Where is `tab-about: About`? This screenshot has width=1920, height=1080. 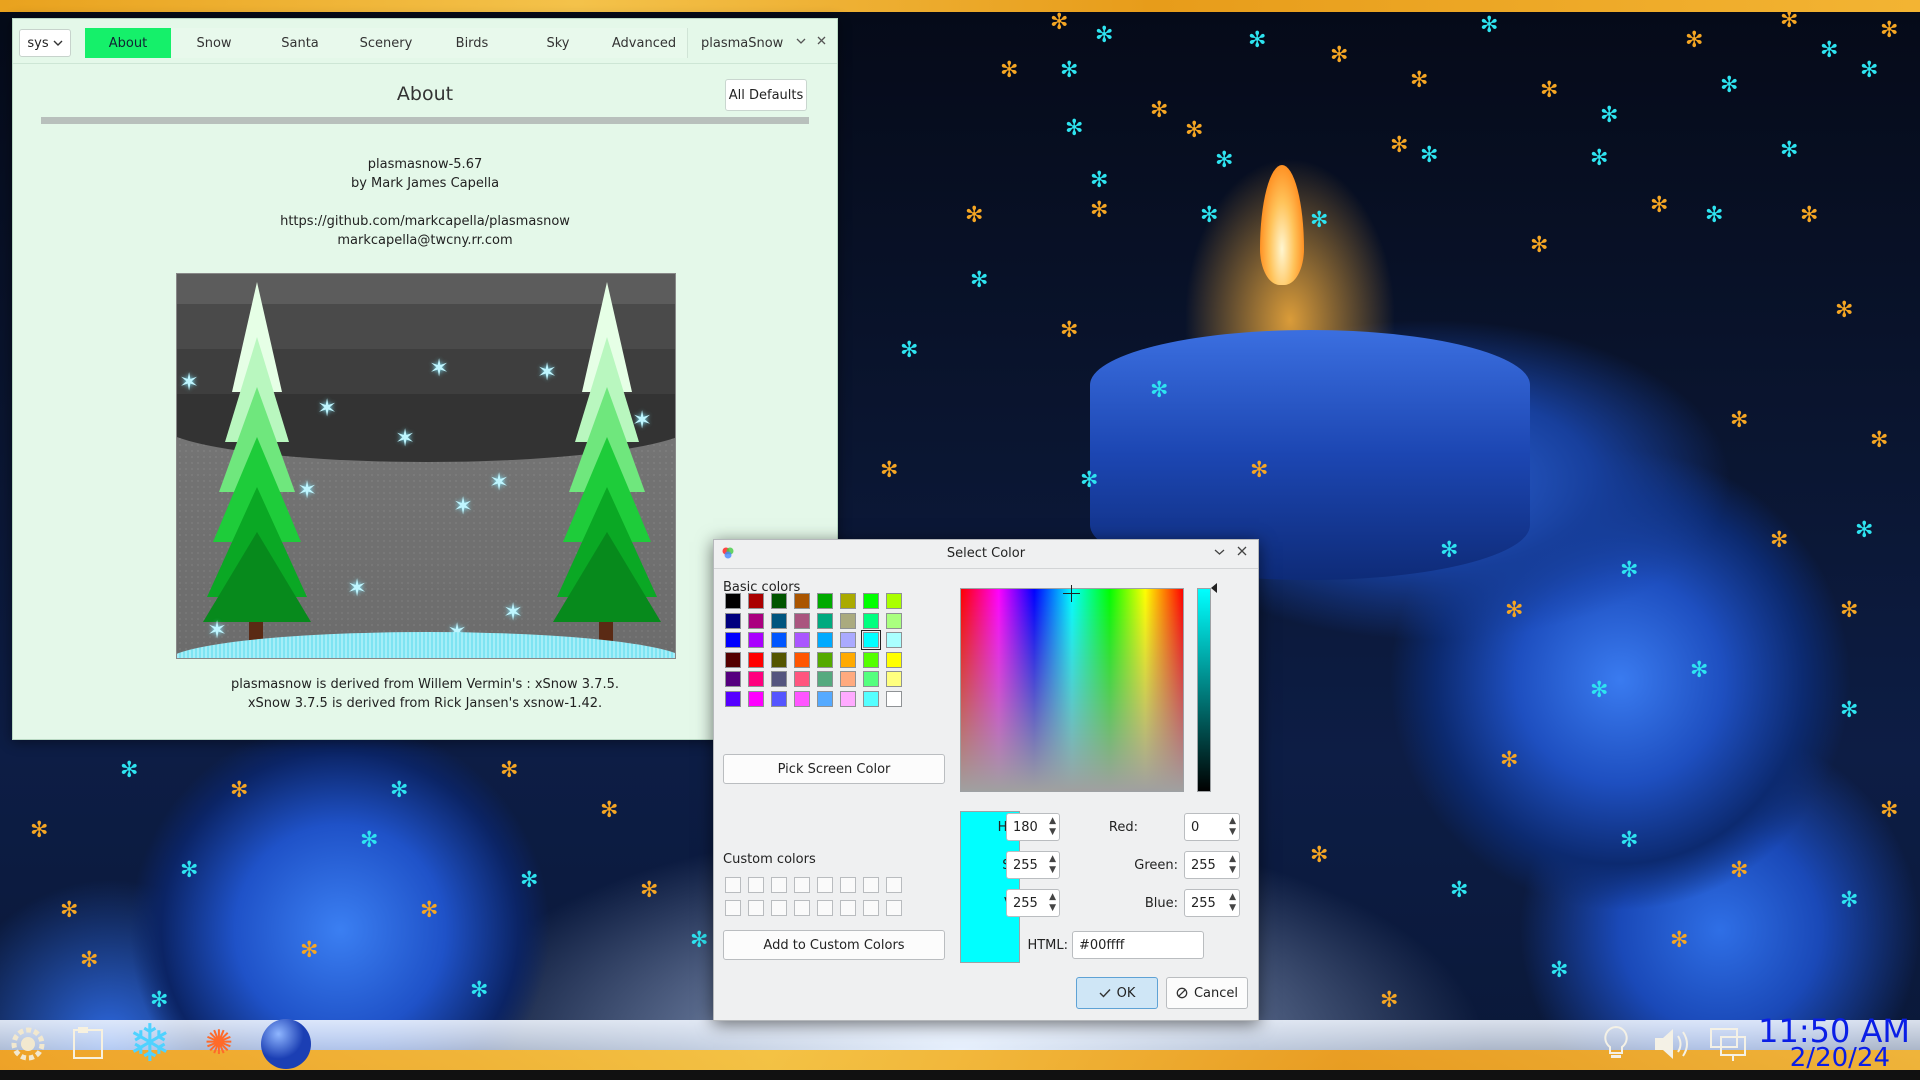
tab-about: About is located at coordinates (128, 43).